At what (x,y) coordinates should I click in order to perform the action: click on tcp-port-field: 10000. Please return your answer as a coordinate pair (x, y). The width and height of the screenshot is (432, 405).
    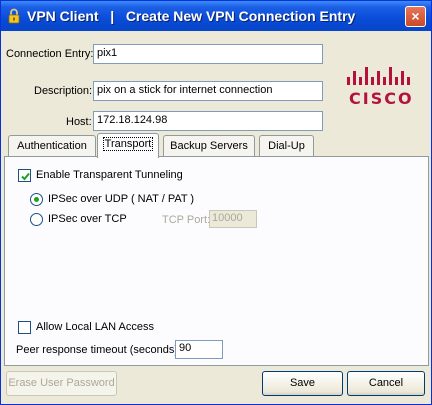
    Looking at the image, I should click on (233, 219).